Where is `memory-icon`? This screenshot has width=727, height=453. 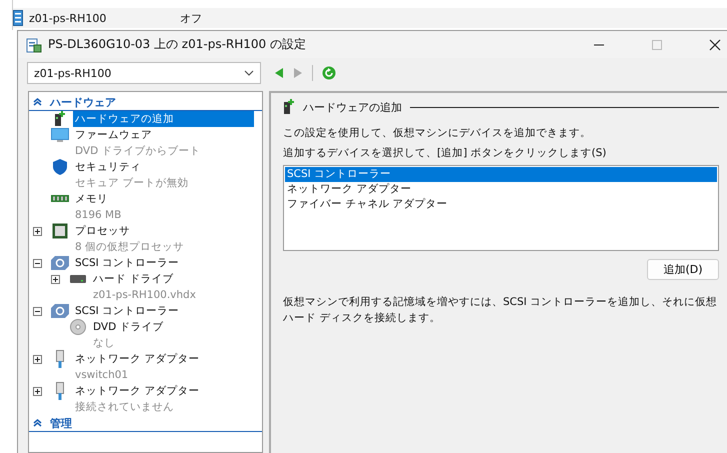
memory-icon is located at coordinates (60, 199).